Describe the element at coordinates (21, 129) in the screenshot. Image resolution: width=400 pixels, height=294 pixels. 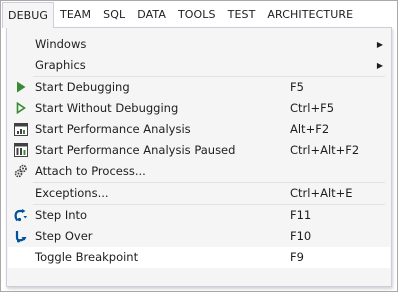
I see `performance-chart-icon` at that location.